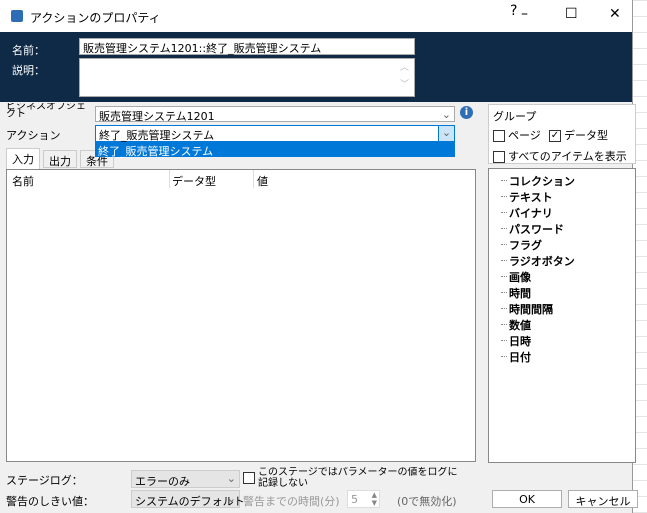  Describe the element at coordinates (527, 309) in the screenshot. I see `tree-item: 時間間隔` at that location.